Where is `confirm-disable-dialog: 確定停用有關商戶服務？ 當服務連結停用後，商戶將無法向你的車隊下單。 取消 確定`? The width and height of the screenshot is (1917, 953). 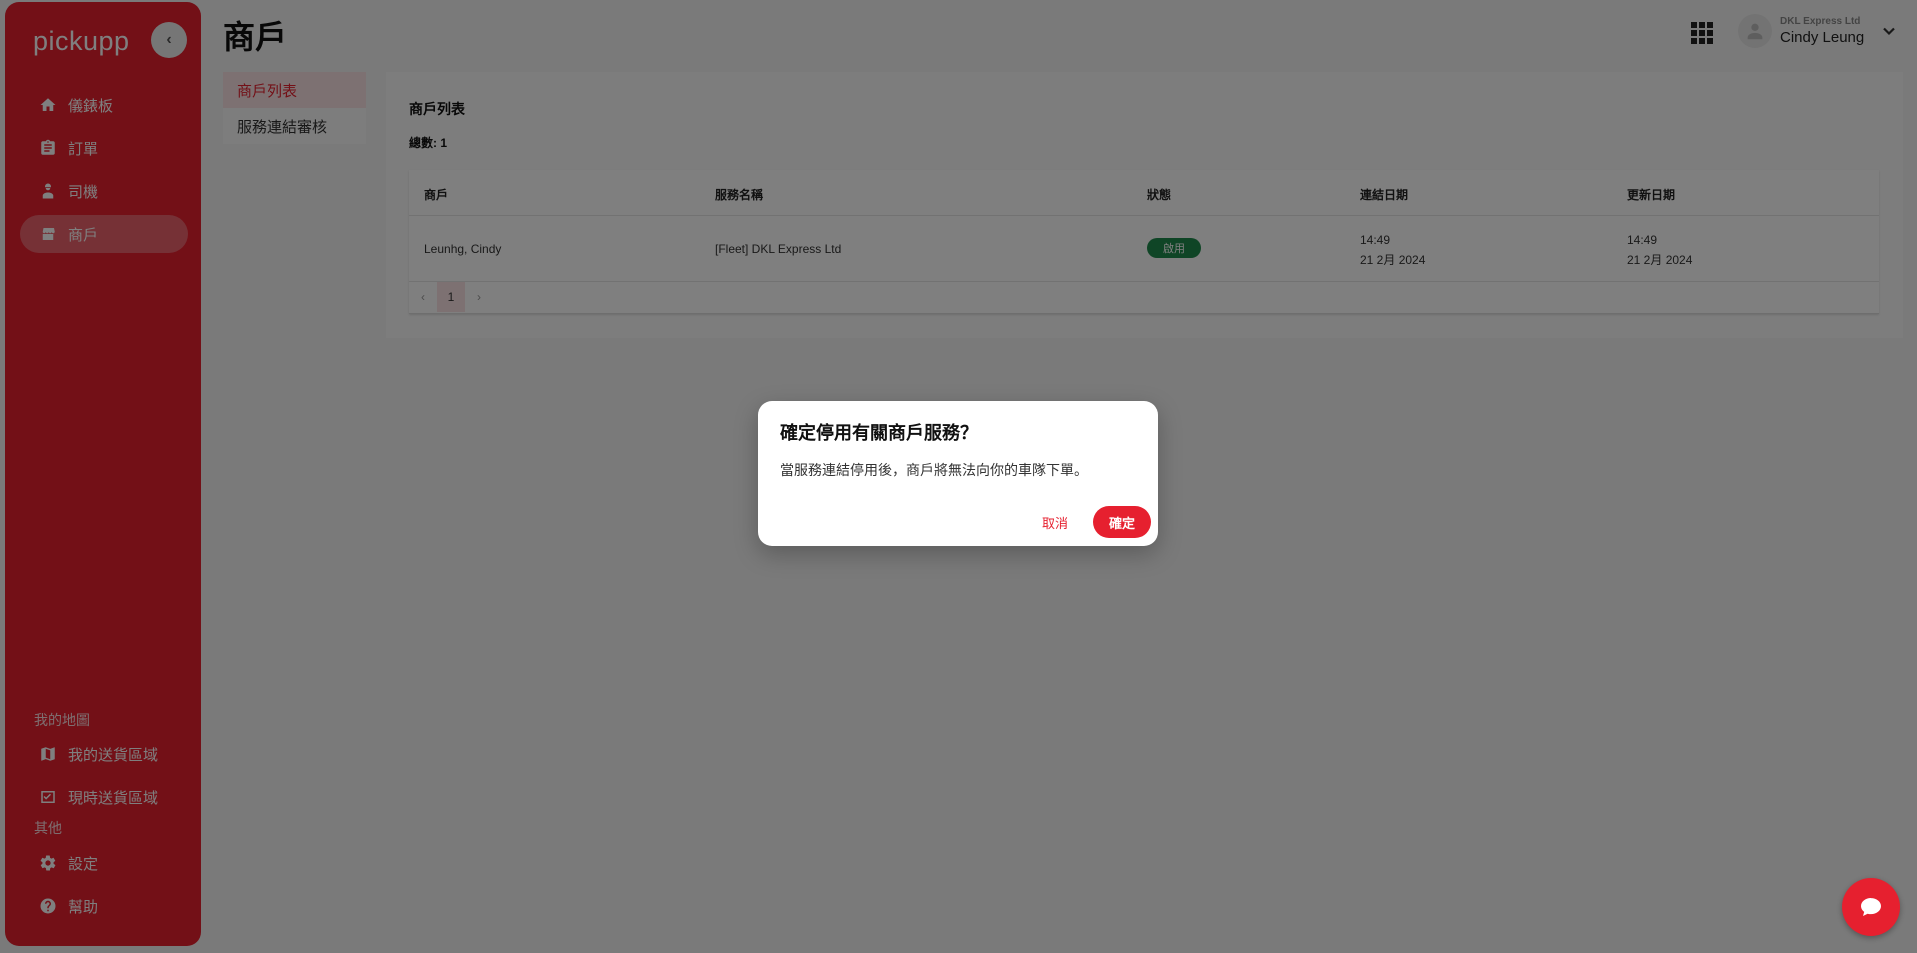 confirm-disable-dialog: 確定停用有關商戶服務？ 當服務連結停用後，商戶將無法向你的車隊下單。 取消 確定 is located at coordinates (958, 473).